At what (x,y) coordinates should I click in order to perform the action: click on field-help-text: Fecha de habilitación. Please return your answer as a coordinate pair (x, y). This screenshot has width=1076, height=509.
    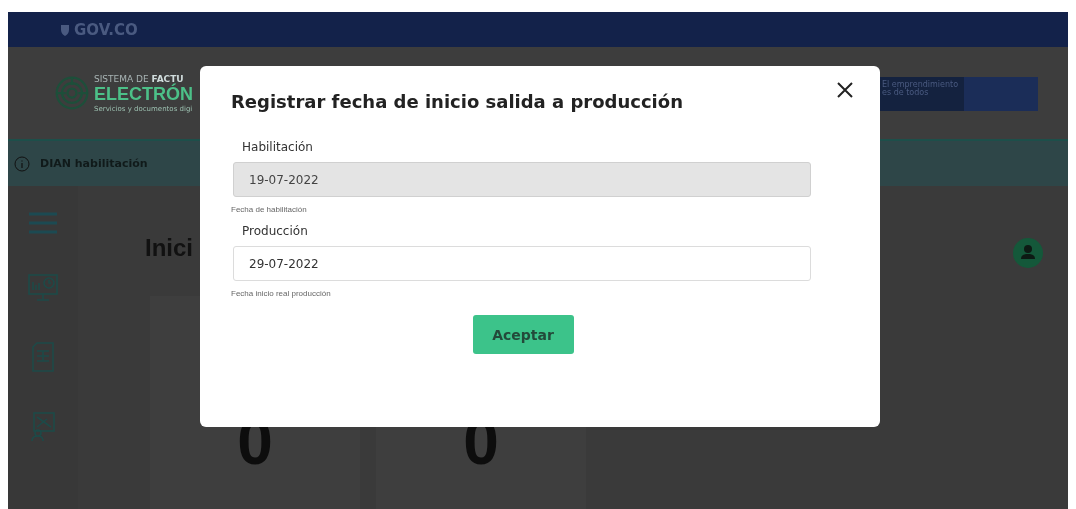
    Looking at the image, I should click on (269, 209).